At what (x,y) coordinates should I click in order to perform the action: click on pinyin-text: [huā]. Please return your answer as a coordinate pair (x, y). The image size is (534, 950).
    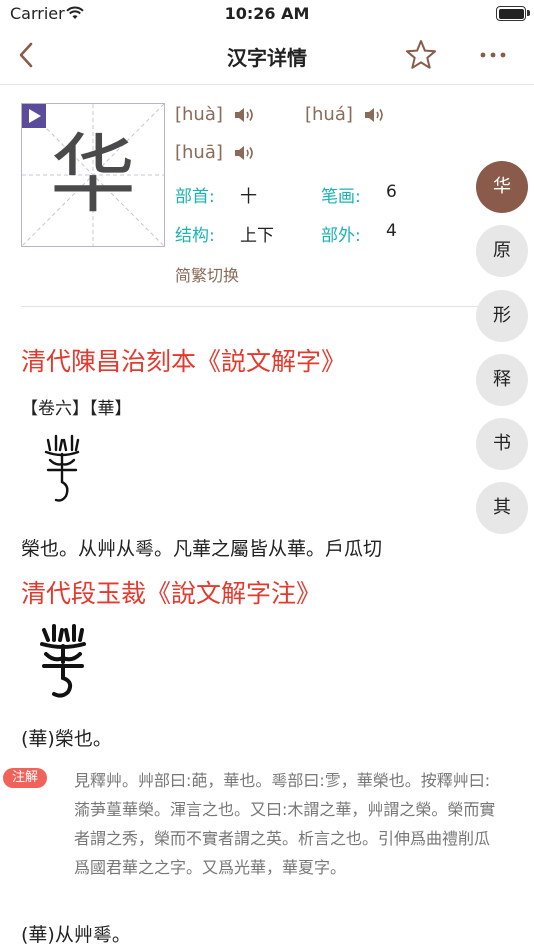
    Looking at the image, I should click on (199, 152).